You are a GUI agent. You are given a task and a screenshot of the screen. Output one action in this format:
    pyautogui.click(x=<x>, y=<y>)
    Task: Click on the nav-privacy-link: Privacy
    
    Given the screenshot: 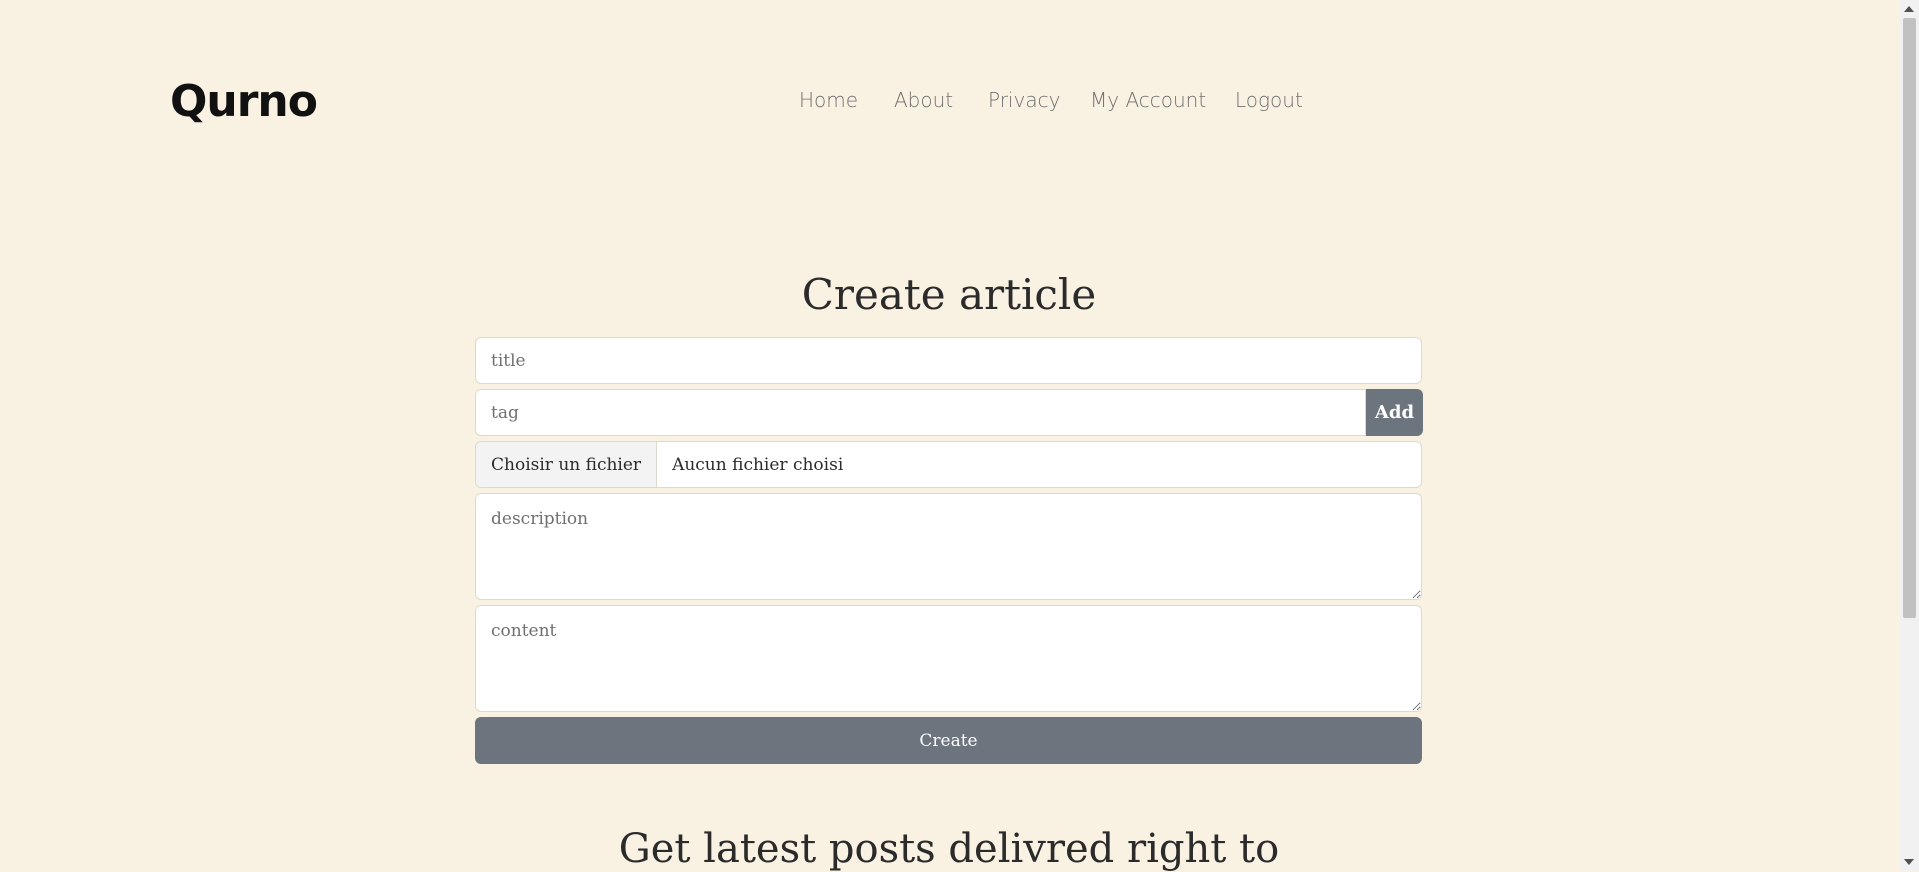 What is the action you would take?
    pyautogui.click(x=1024, y=100)
    